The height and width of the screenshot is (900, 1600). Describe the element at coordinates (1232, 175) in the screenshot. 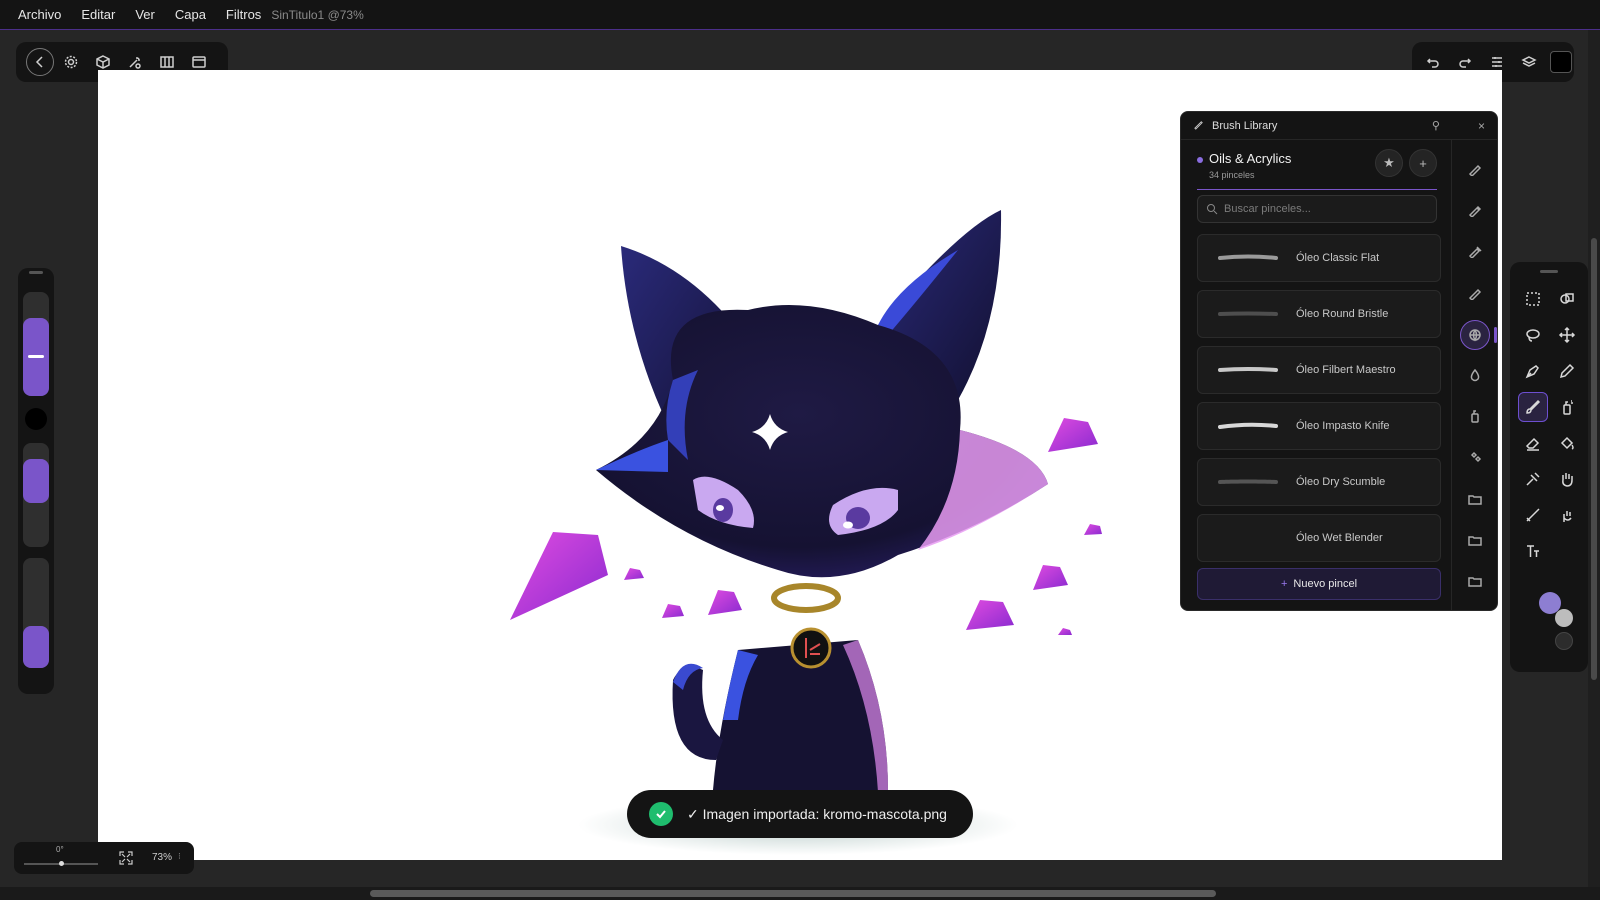

I see `category-count: 34 pinceles` at that location.